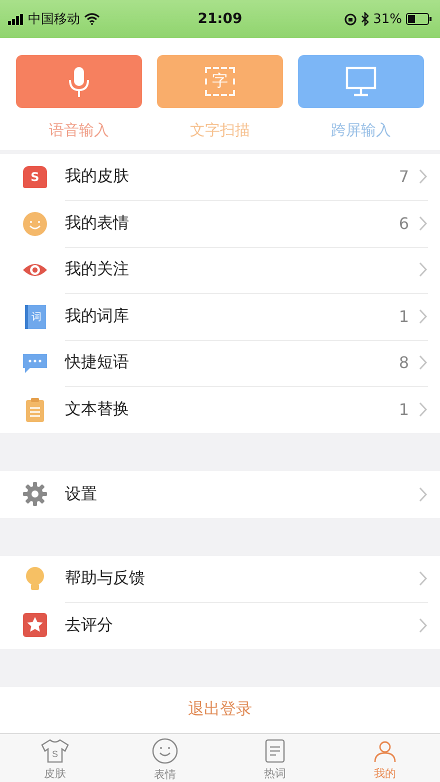  I want to click on wifi-icon, so click(92, 19).